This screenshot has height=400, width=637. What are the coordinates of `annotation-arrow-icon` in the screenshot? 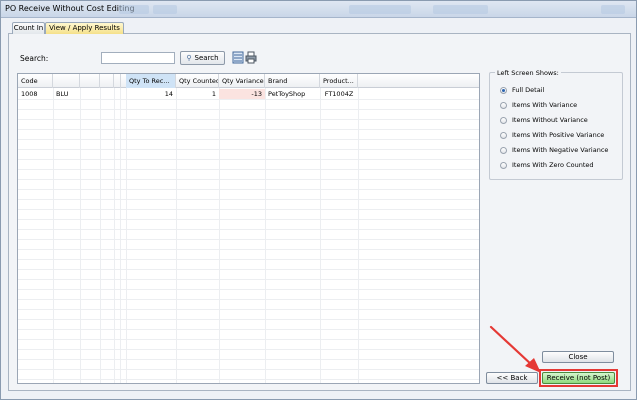 It's located at (515, 349).